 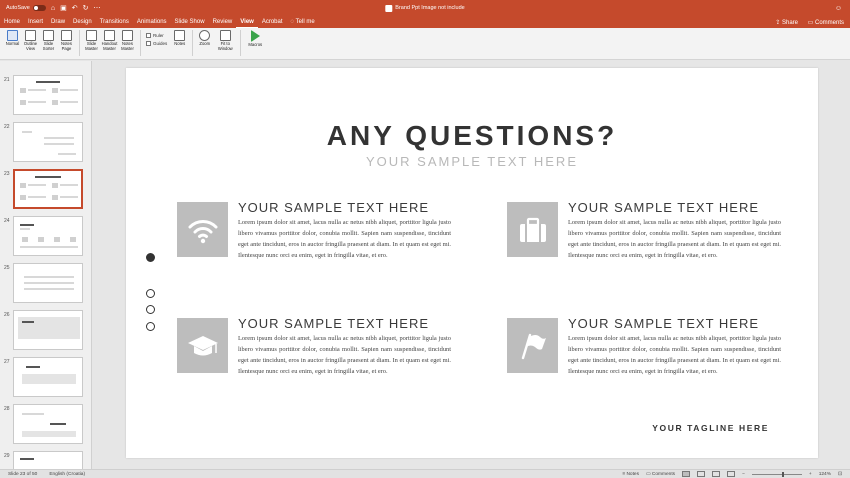 What do you see at coordinates (7, 127) in the screenshot?
I see `thumbnail-number: 22` at bounding box center [7, 127].